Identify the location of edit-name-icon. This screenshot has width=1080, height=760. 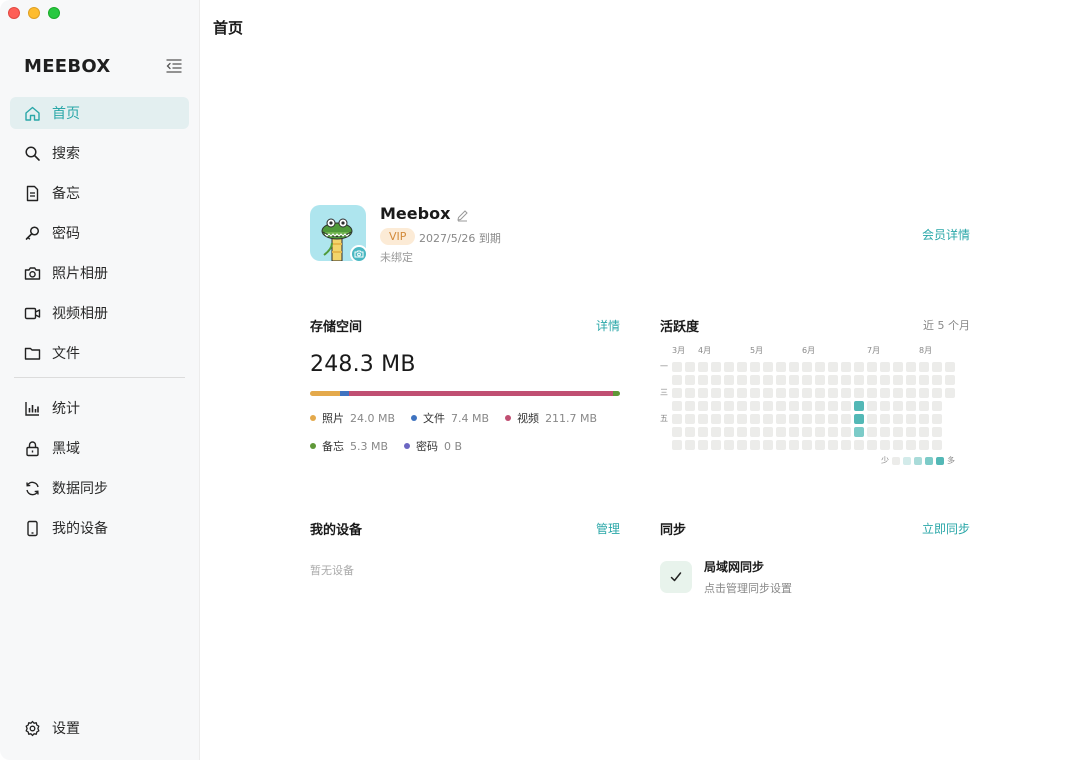
(462, 214).